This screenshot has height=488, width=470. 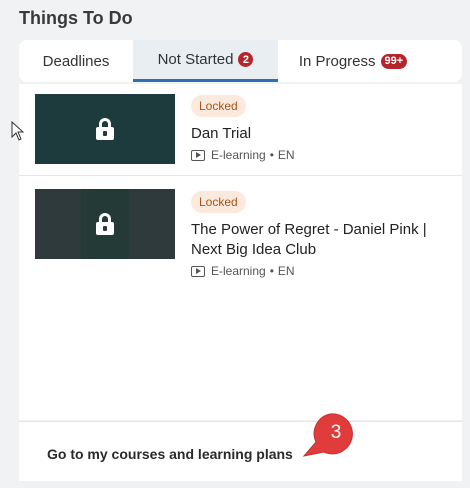 What do you see at coordinates (336, 432) in the screenshot?
I see `callout-number: 3` at bounding box center [336, 432].